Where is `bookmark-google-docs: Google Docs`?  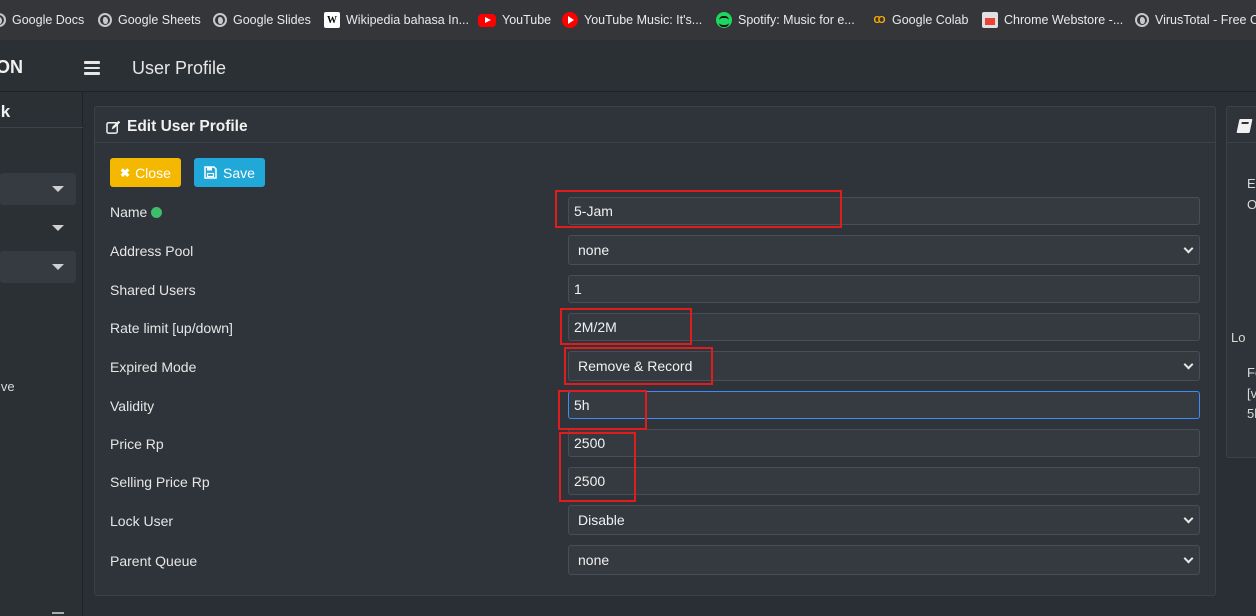 bookmark-google-docs: Google Docs is located at coordinates (42, 20).